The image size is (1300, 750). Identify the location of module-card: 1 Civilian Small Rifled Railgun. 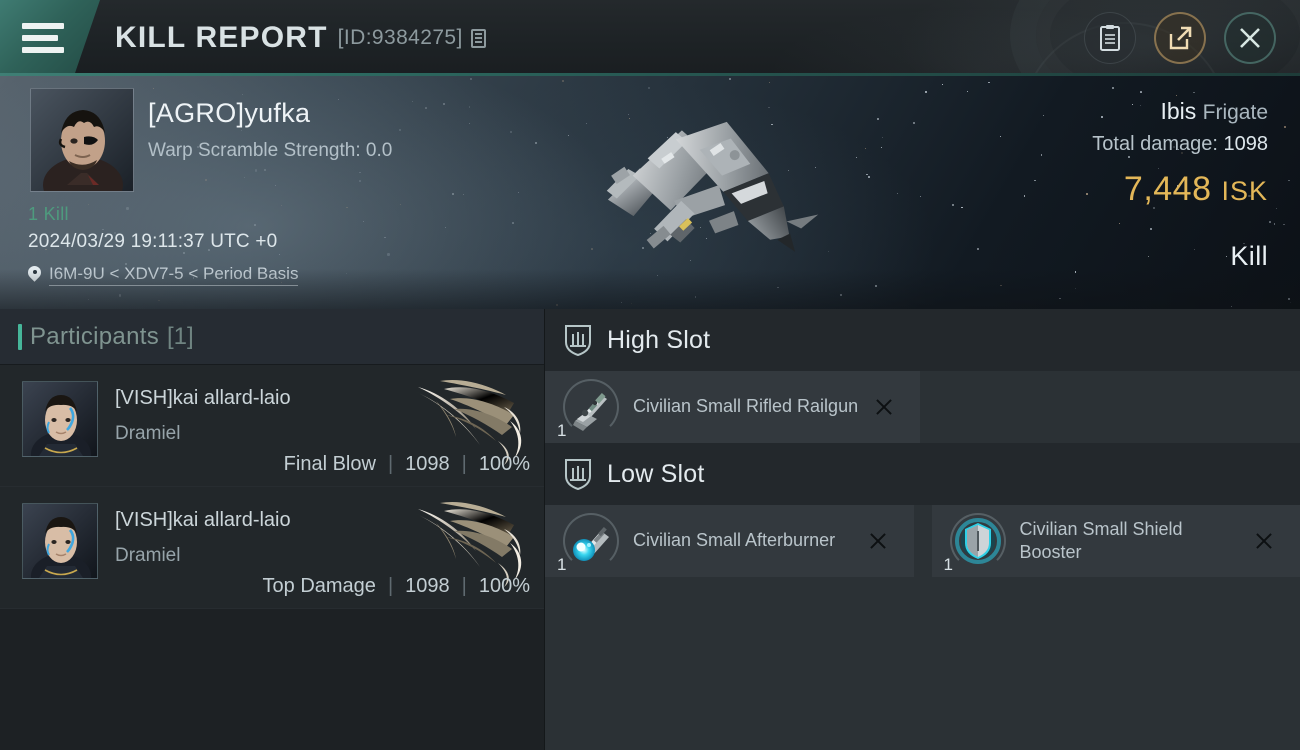
(732, 407).